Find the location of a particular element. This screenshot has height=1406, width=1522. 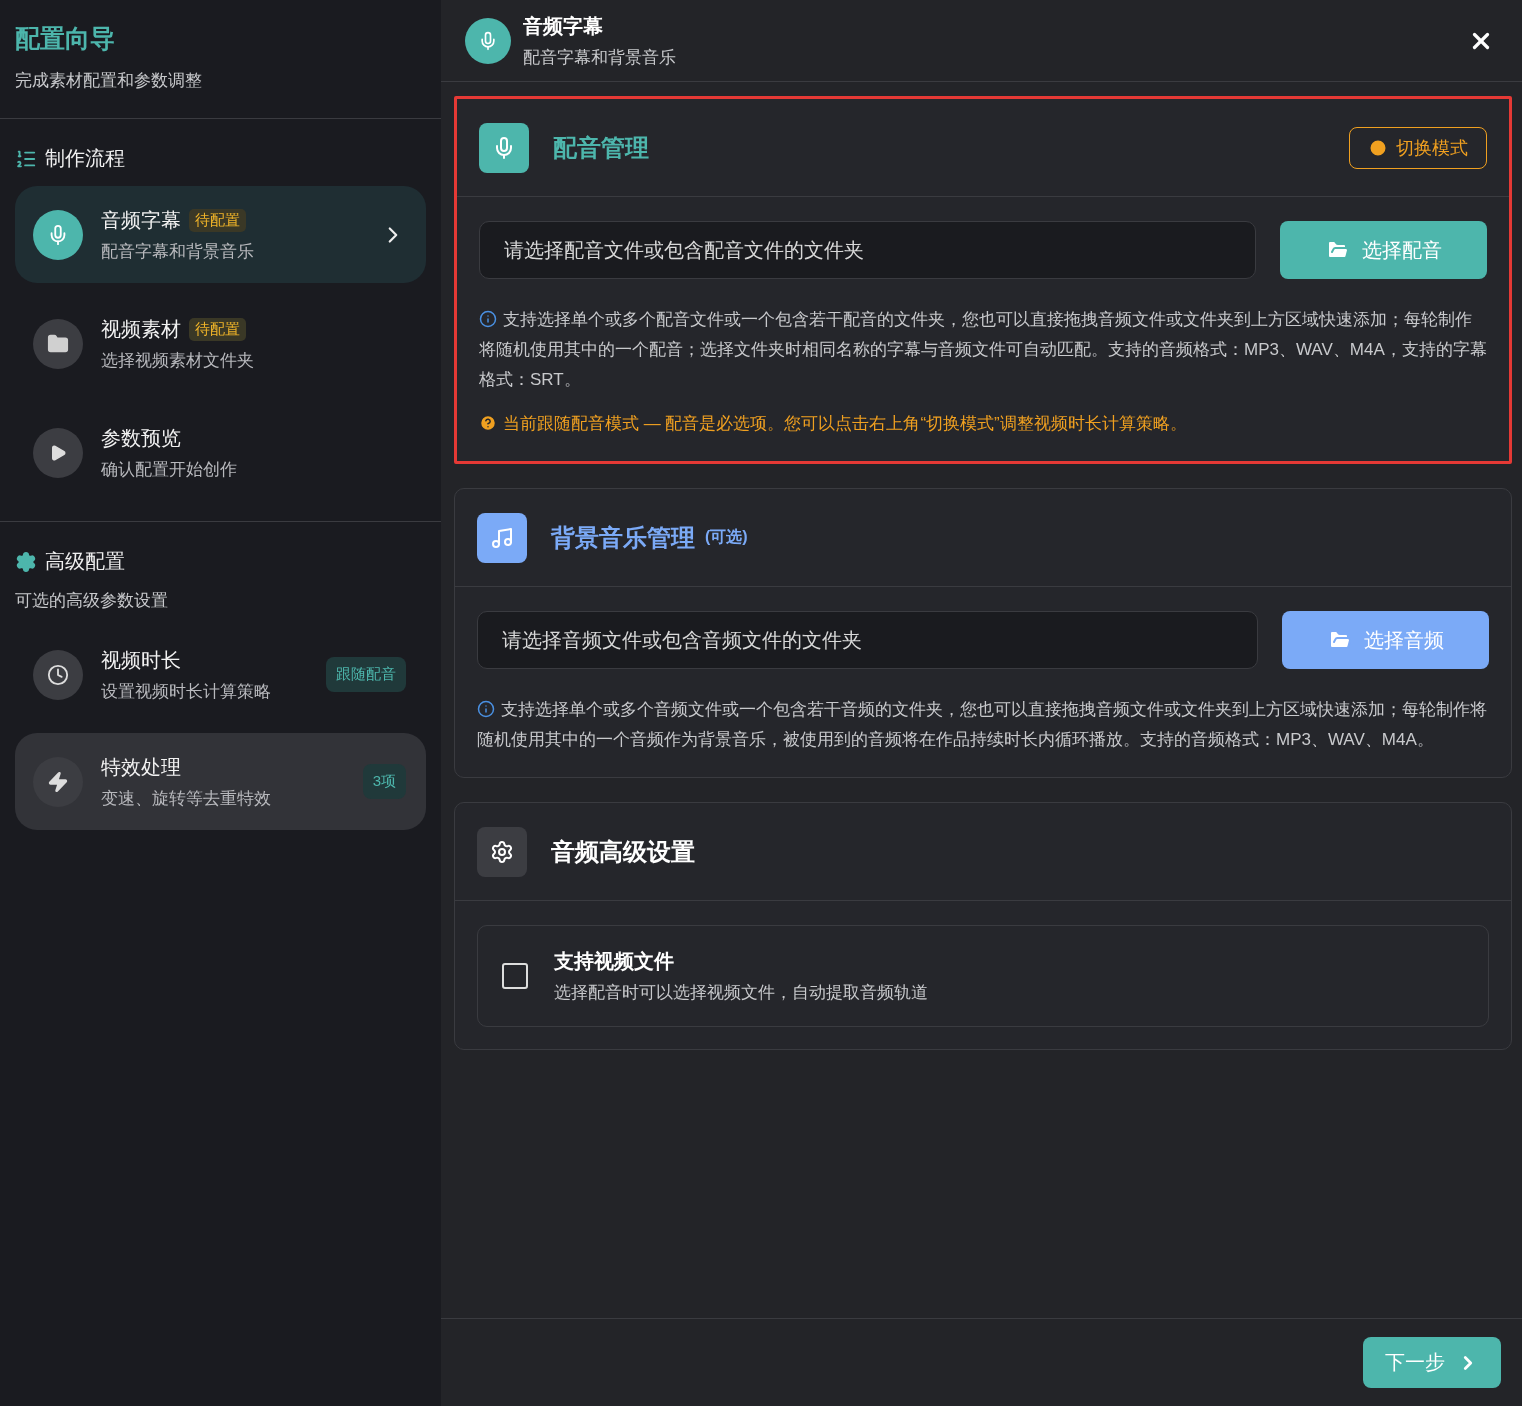

card-title: 配音管理 is located at coordinates (601, 147).